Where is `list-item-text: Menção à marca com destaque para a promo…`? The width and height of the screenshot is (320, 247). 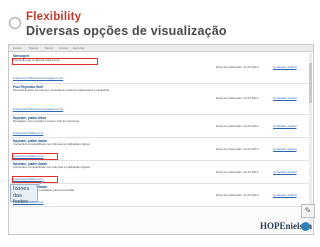
list-item-text: Menção à marca com destaque para a promo… is located at coordinates (44, 190).